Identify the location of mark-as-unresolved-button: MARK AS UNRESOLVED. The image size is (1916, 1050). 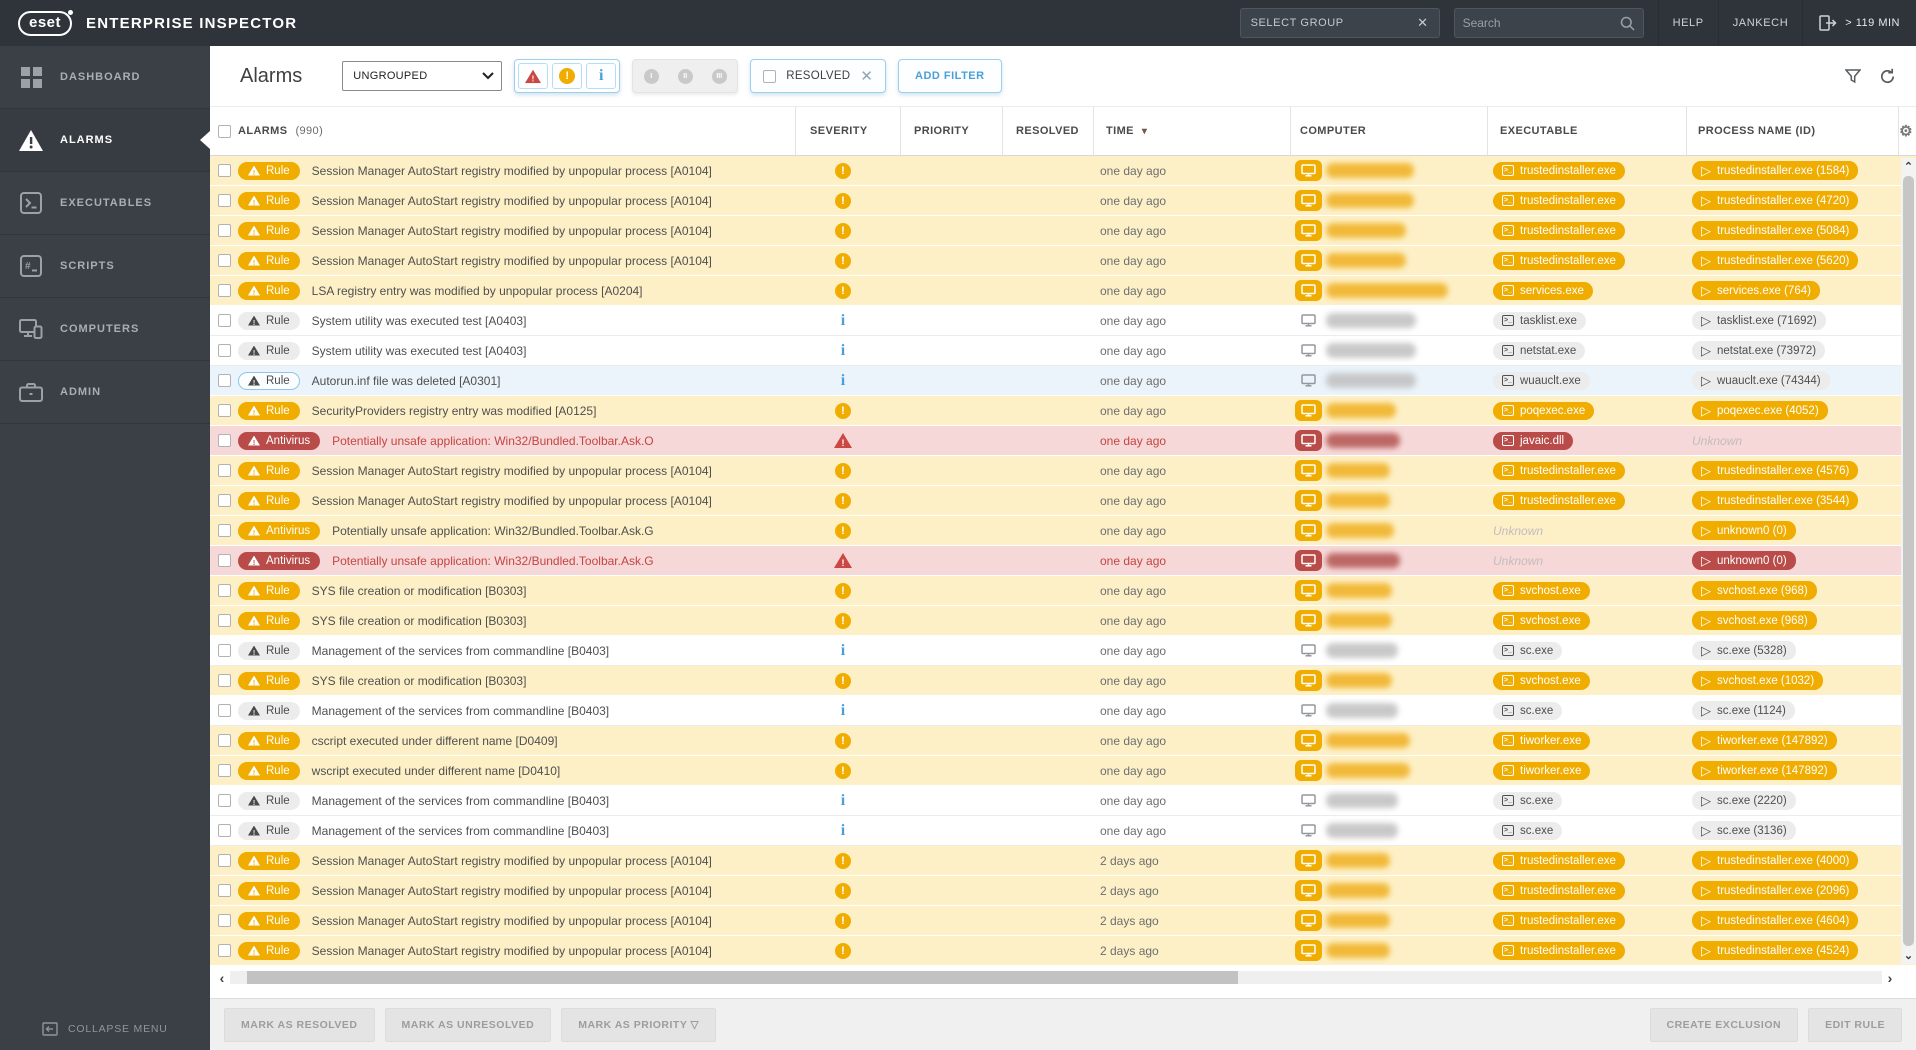
(468, 1024).